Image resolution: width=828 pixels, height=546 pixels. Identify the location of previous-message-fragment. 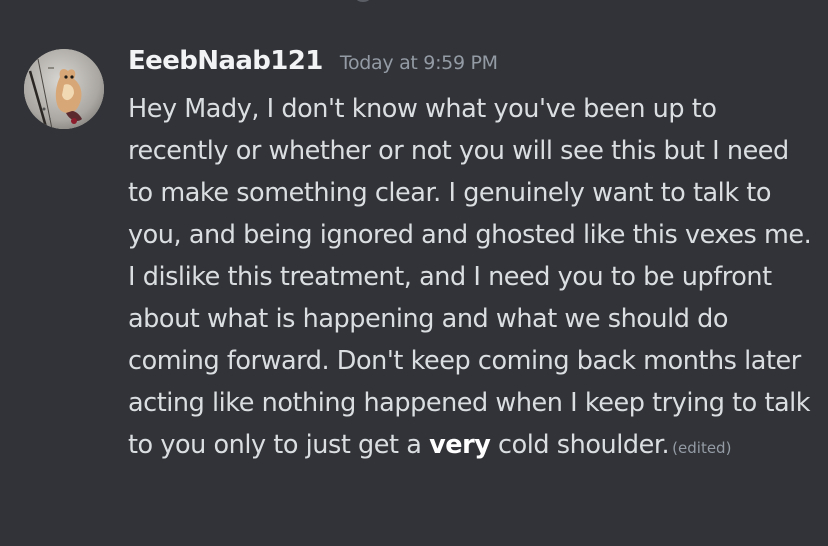
(363, 1).